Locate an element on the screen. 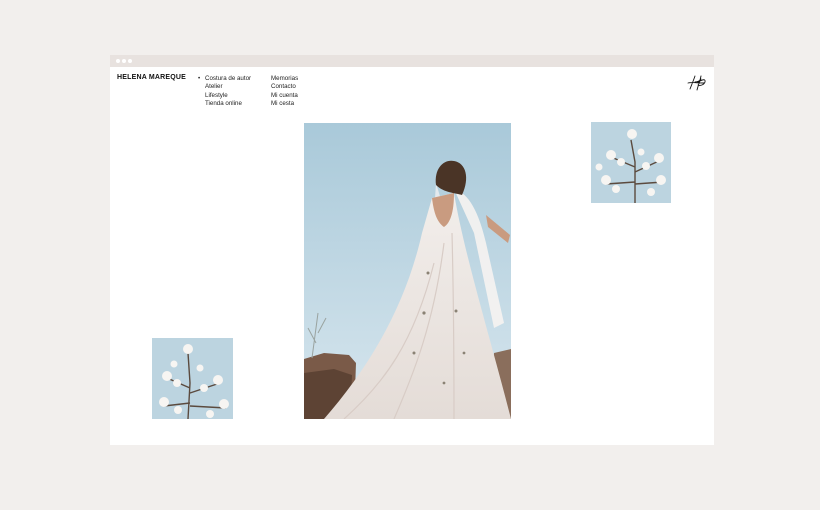 The height and width of the screenshot is (510, 820). browser-toolbar is located at coordinates (412, 61).